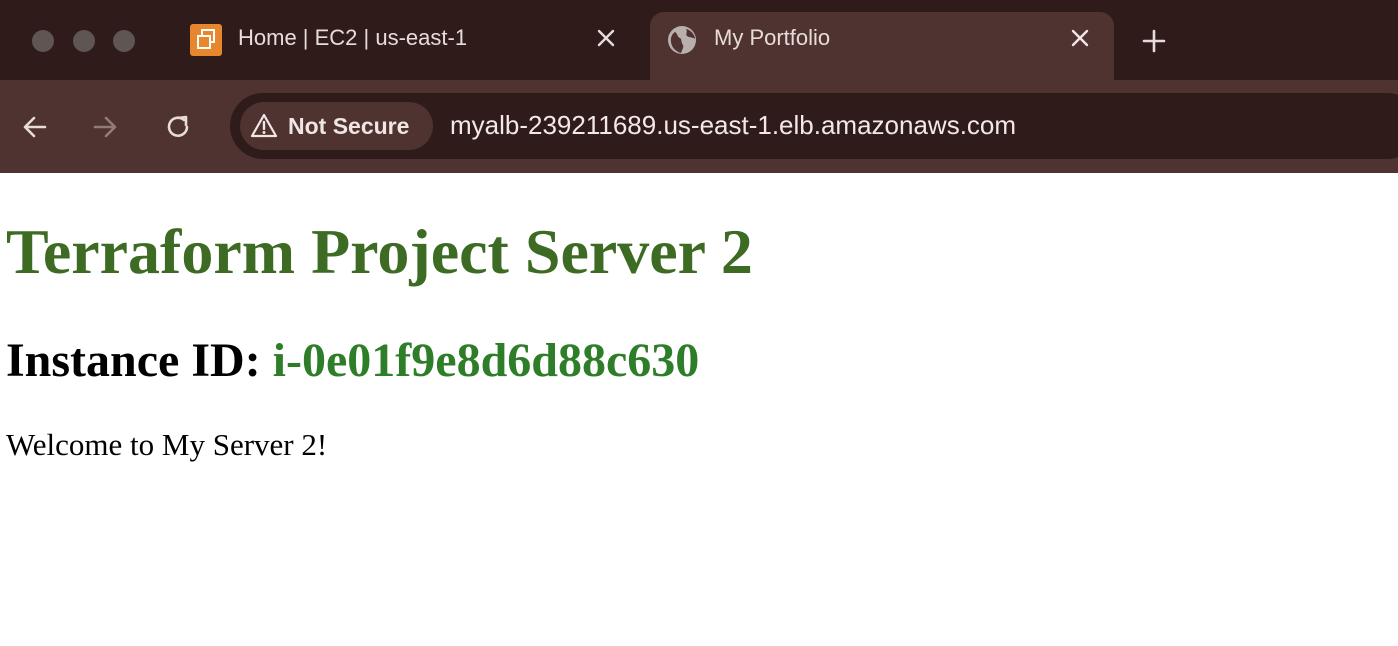 This screenshot has width=1398, height=646. Describe the element at coordinates (682, 40) in the screenshot. I see `globe-icon` at that location.